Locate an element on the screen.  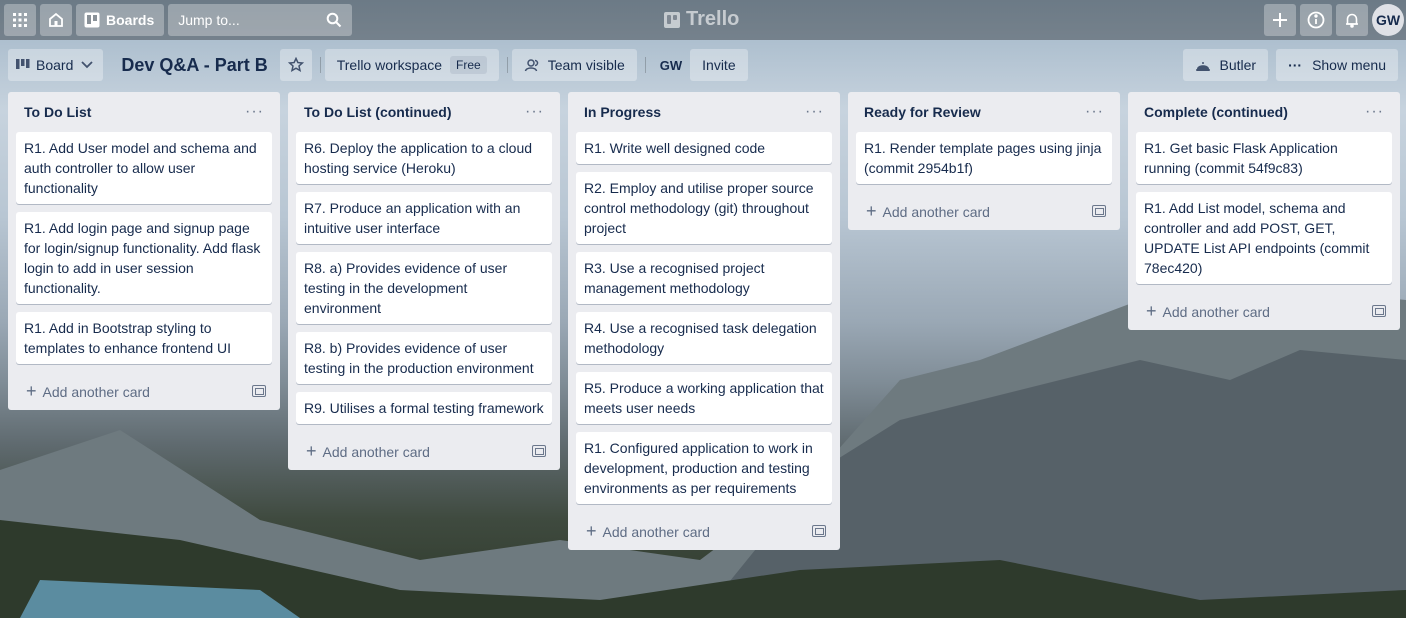
list-header: Complete (continued) ··· is located at coordinates (1264, 112).